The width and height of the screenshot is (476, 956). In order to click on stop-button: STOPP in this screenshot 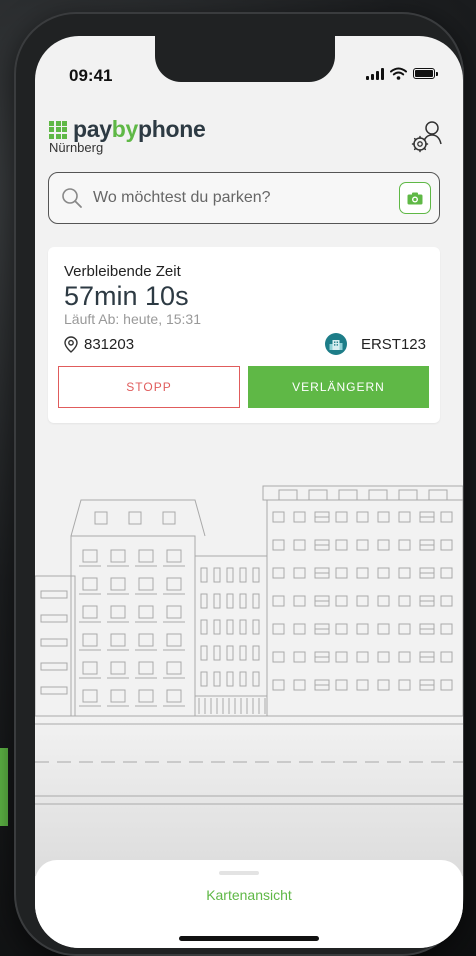, I will do `click(149, 387)`.